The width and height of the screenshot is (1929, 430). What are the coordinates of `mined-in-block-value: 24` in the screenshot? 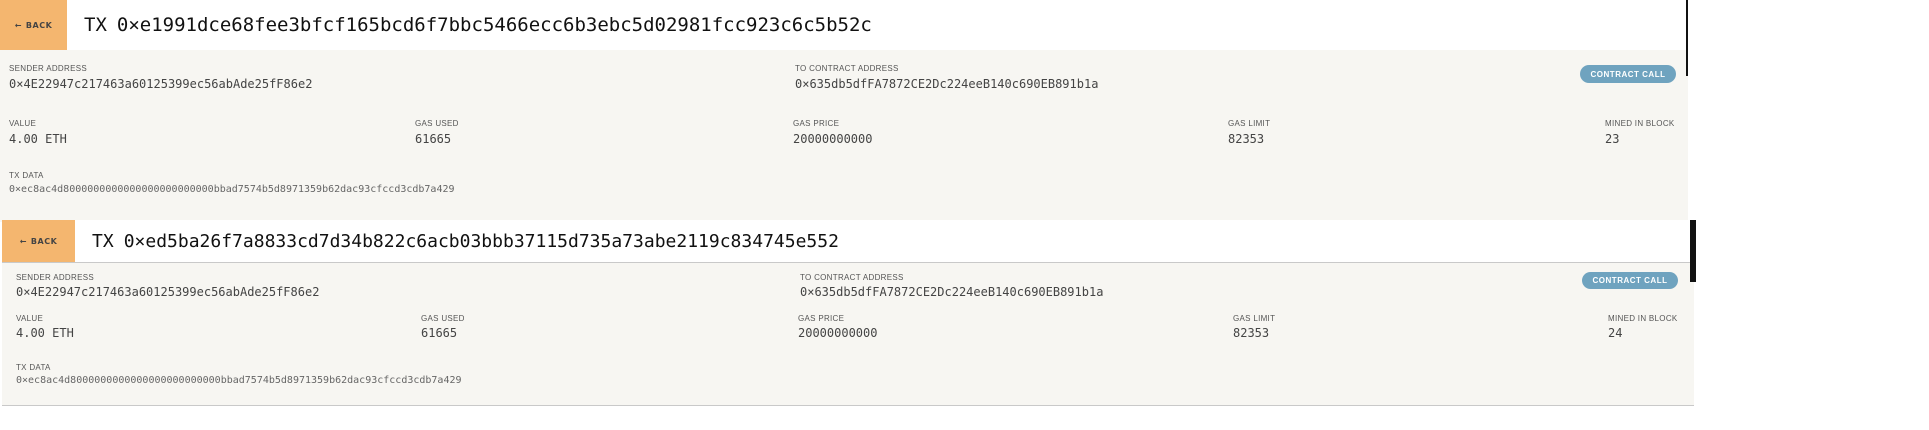 It's located at (1615, 333).